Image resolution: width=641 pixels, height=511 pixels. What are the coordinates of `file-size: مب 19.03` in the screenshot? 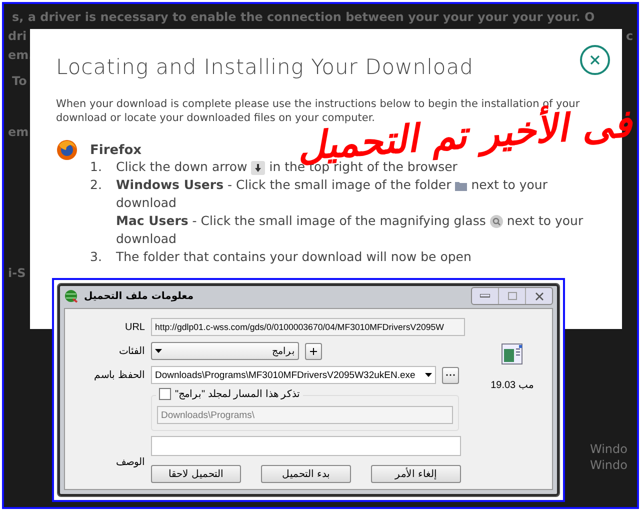 It's located at (512, 385).